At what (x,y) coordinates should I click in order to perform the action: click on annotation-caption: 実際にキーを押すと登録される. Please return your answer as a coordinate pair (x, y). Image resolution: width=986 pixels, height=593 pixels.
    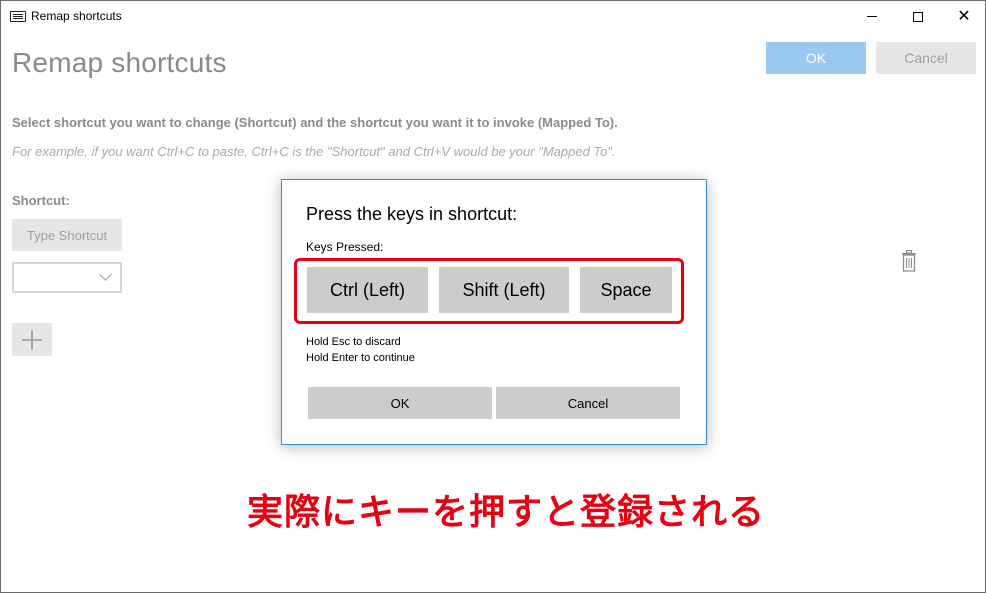
    Looking at the image, I should click on (506, 511).